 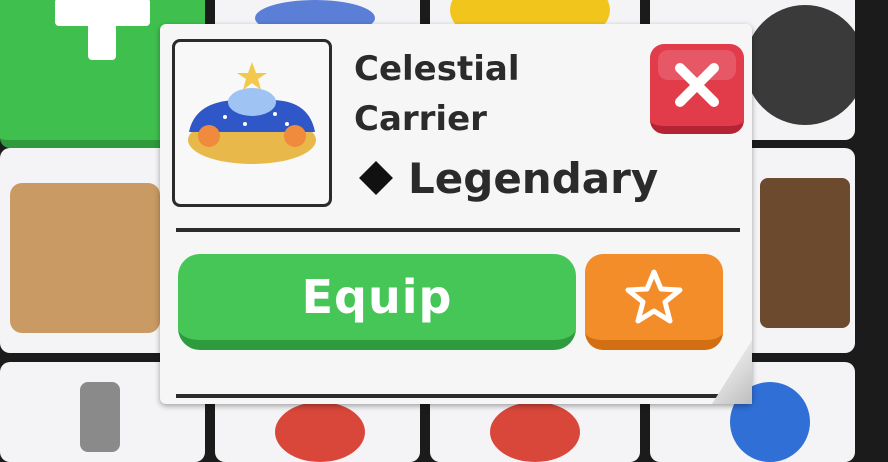 I want to click on favorite-button, so click(x=654, y=302).